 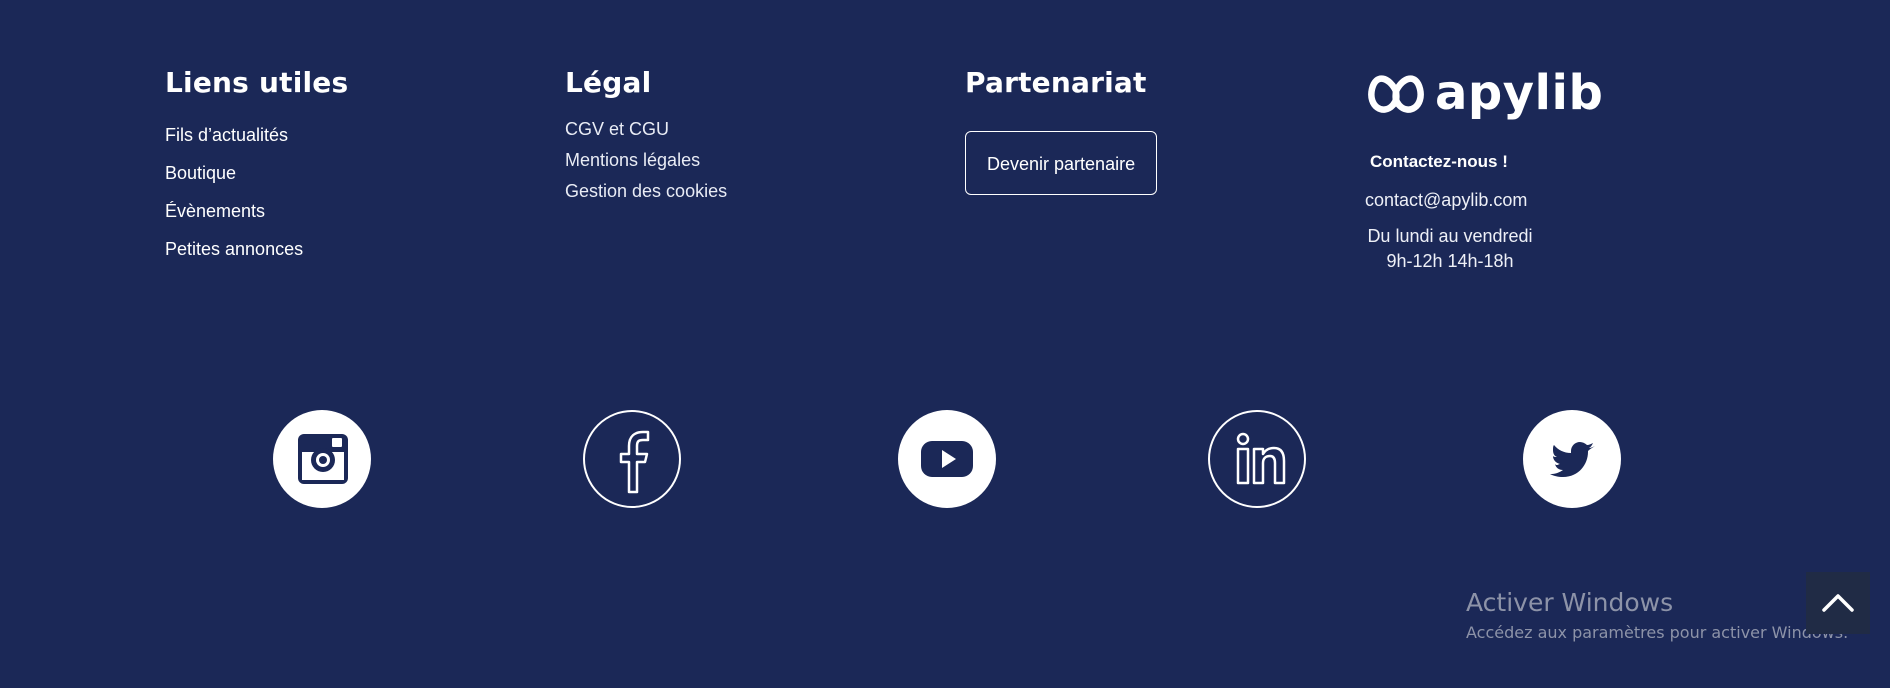 What do you see at coordinates (257, 82) in the screenshot?
I see `useful-links-title: Liens utiles` at bounding box center [257, 82].